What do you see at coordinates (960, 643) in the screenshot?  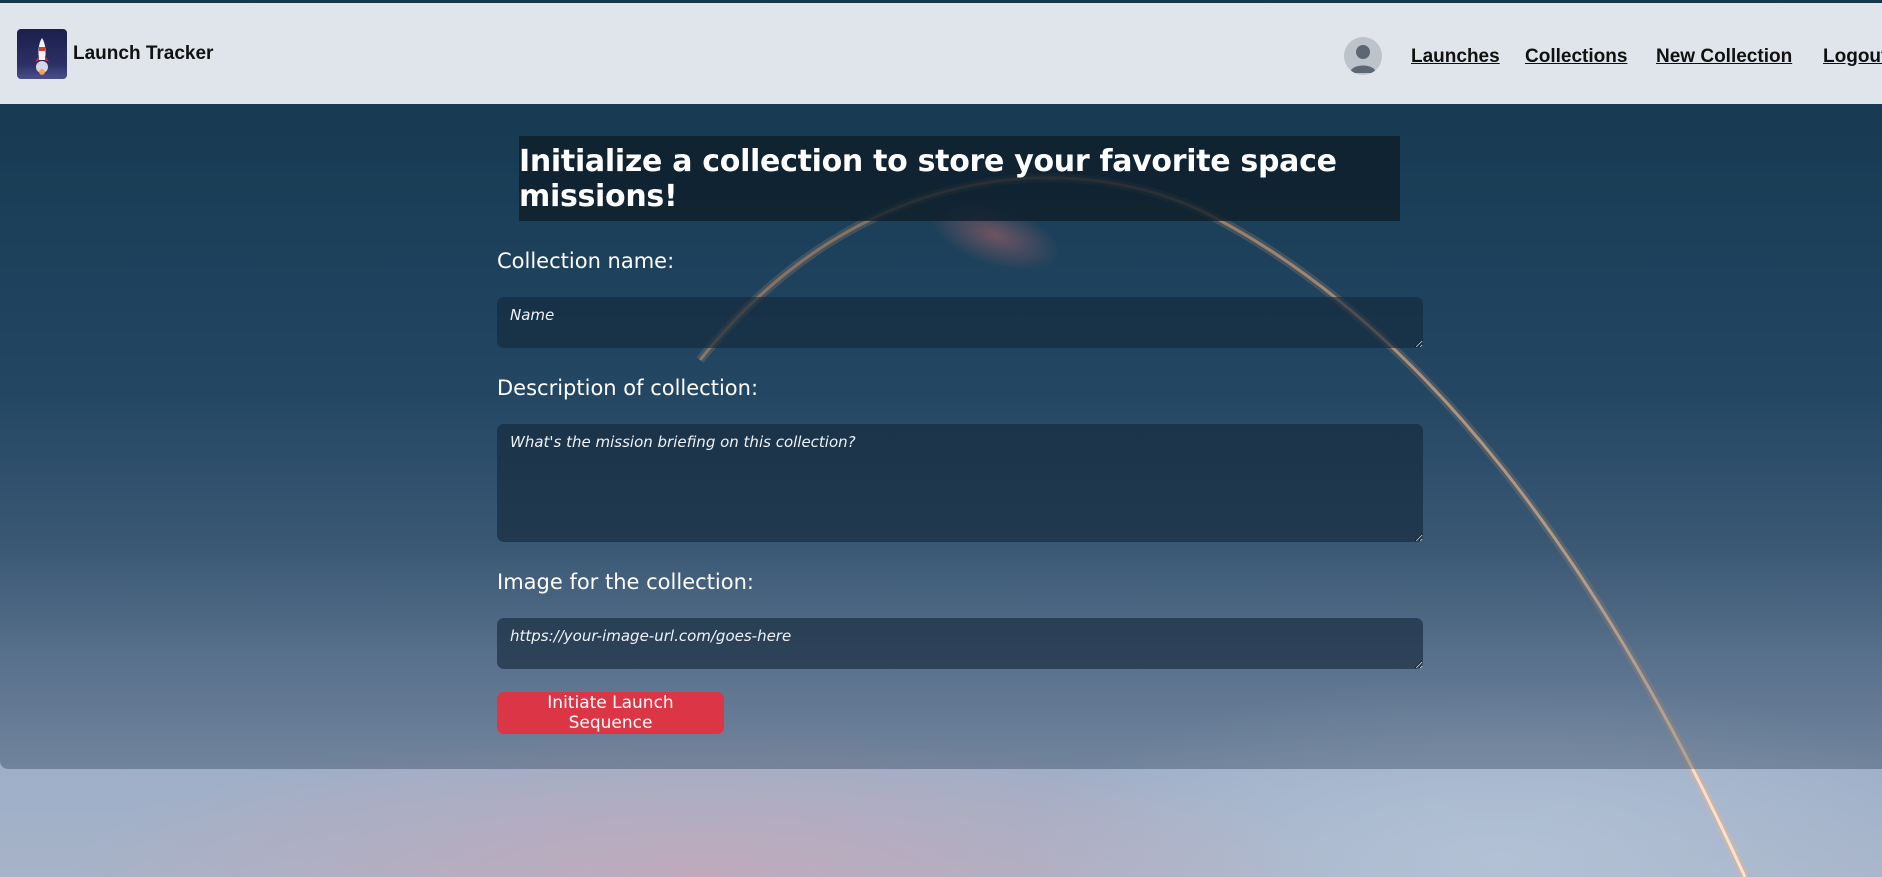 I see `collection-image-url-input` at bounding box center [960, 643].